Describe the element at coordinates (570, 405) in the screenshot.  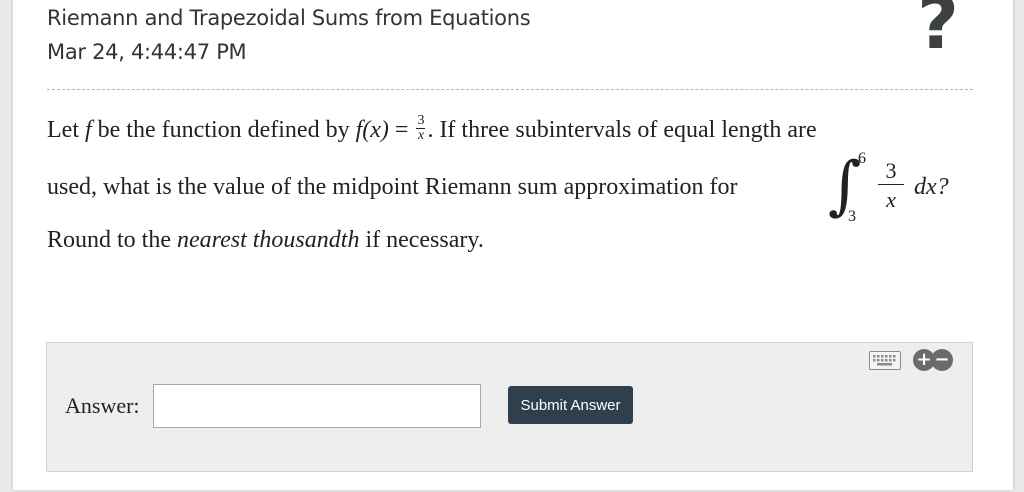
I see `submit-answer-button: Submit Answer` at that location.